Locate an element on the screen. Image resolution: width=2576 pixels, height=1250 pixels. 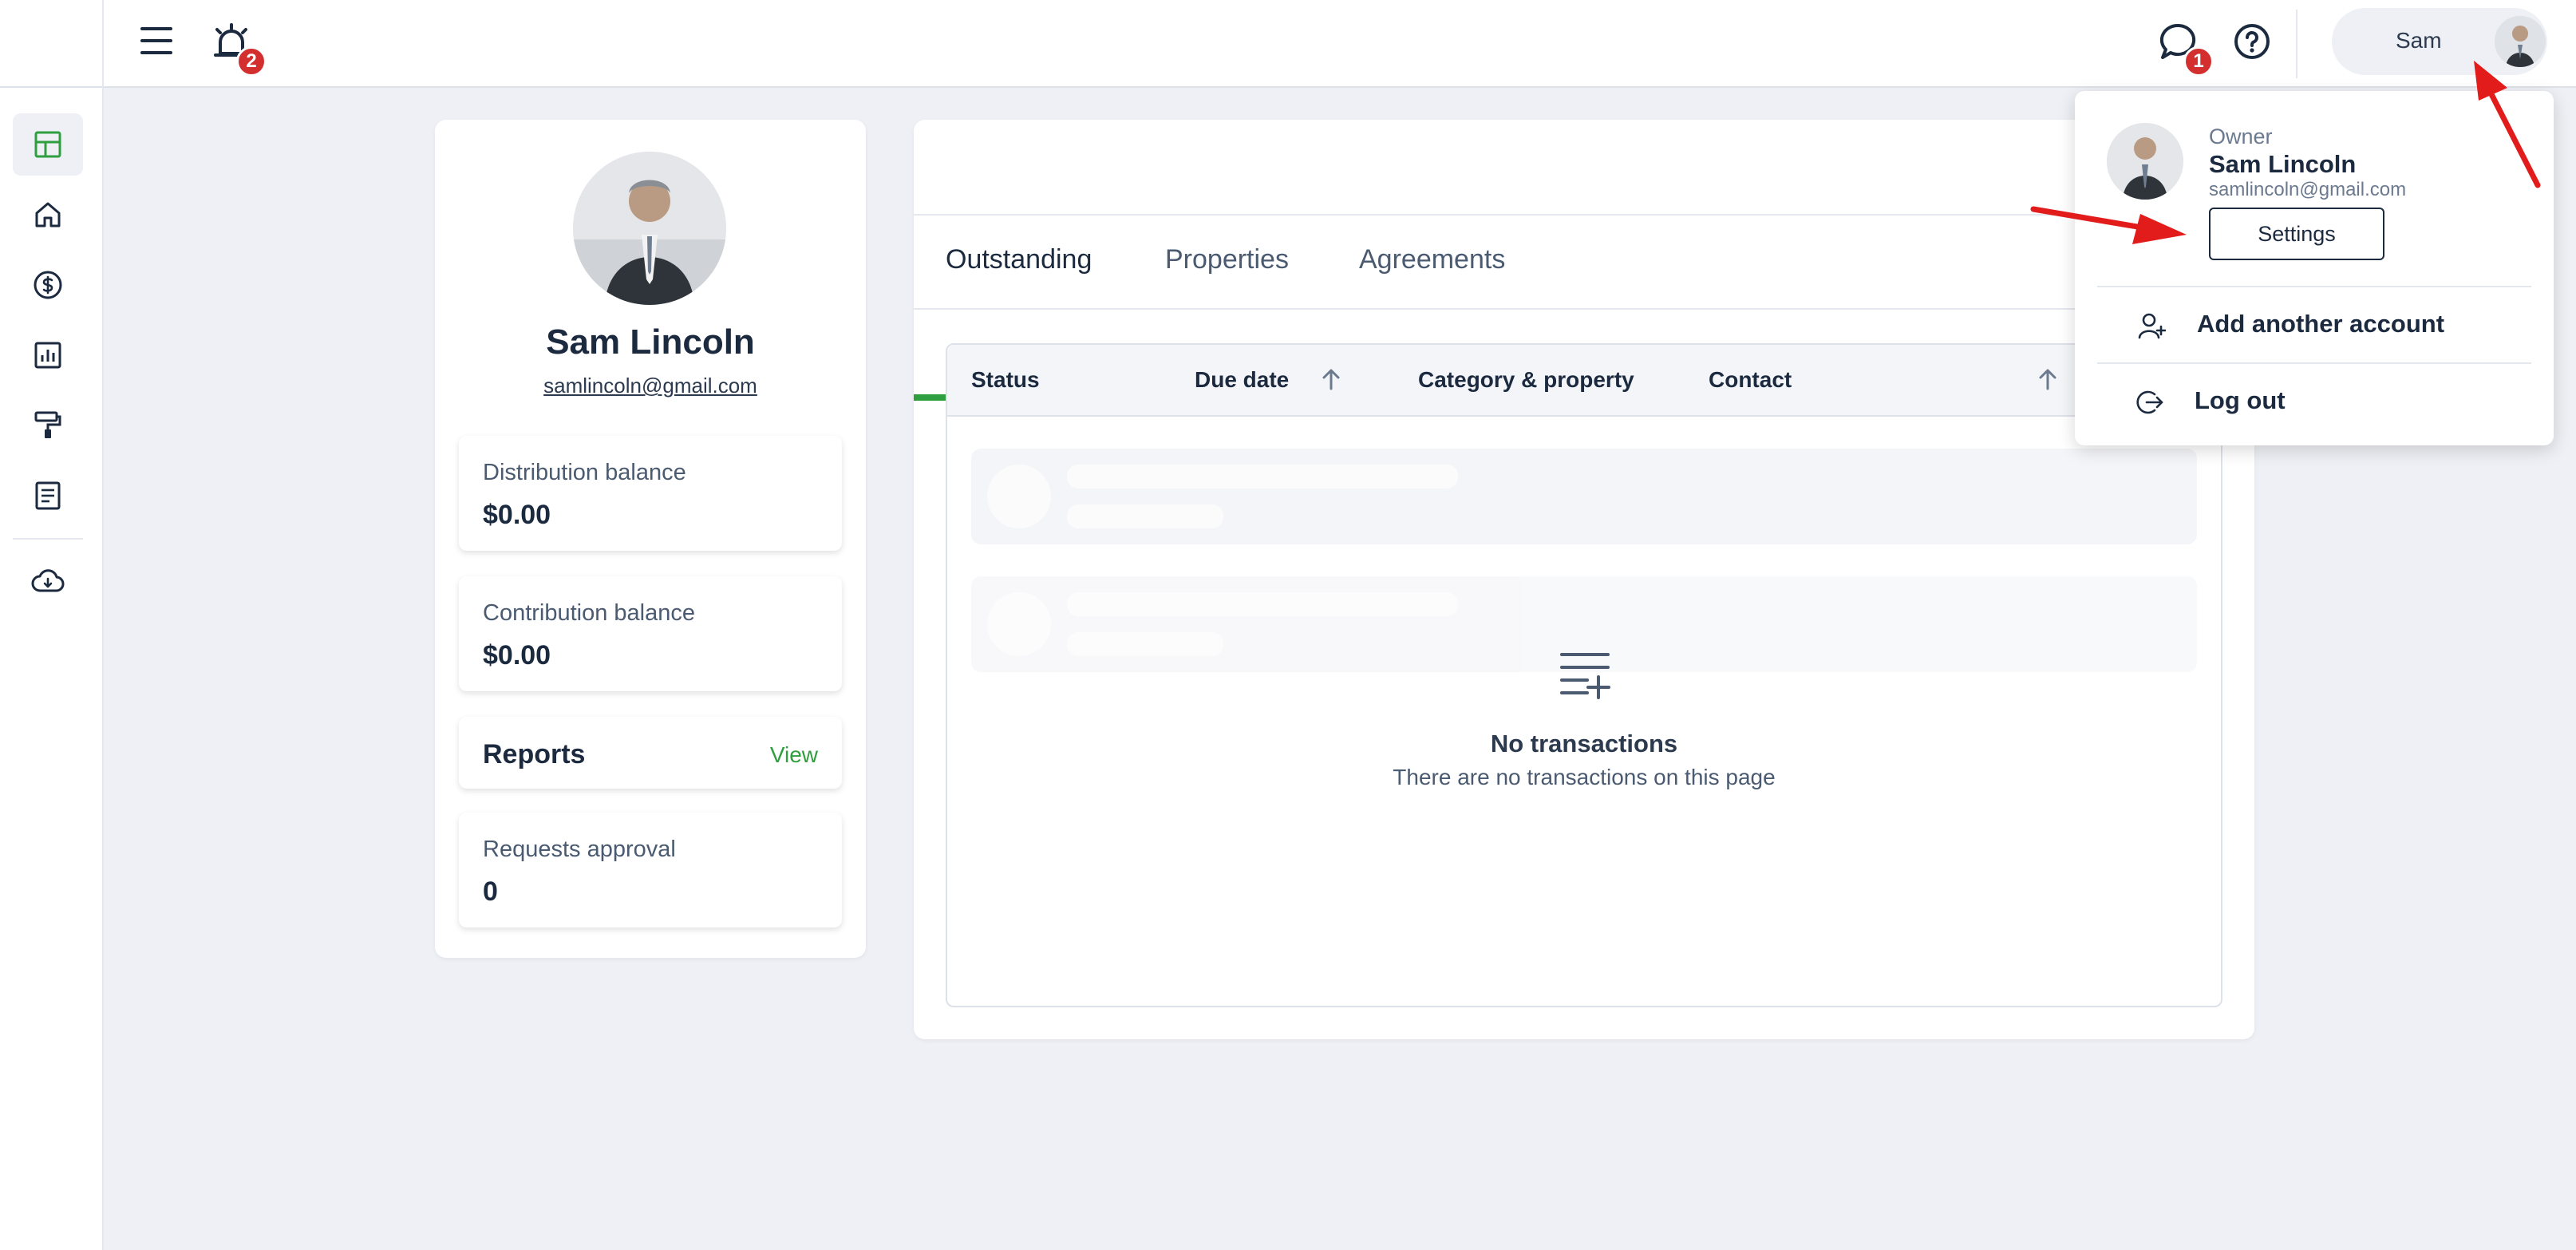
add-account-menu-item: Add another account is located at coordinates (2314, 324).